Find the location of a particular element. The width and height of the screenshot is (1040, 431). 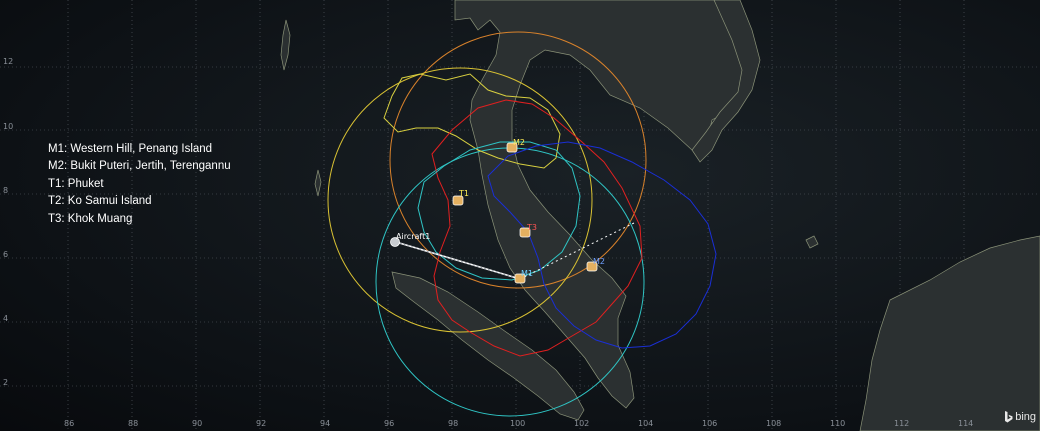

svg-text: 108 is located at coordinates (773, 423).